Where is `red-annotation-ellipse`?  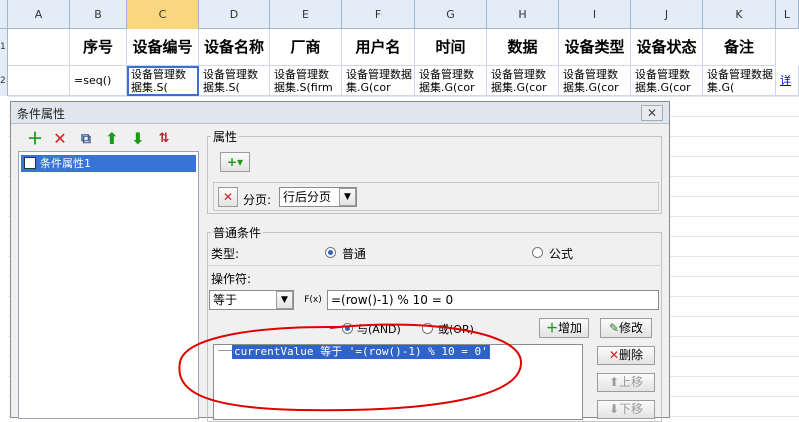 red-annotation-ellipse is located at coordinates (350, 367).